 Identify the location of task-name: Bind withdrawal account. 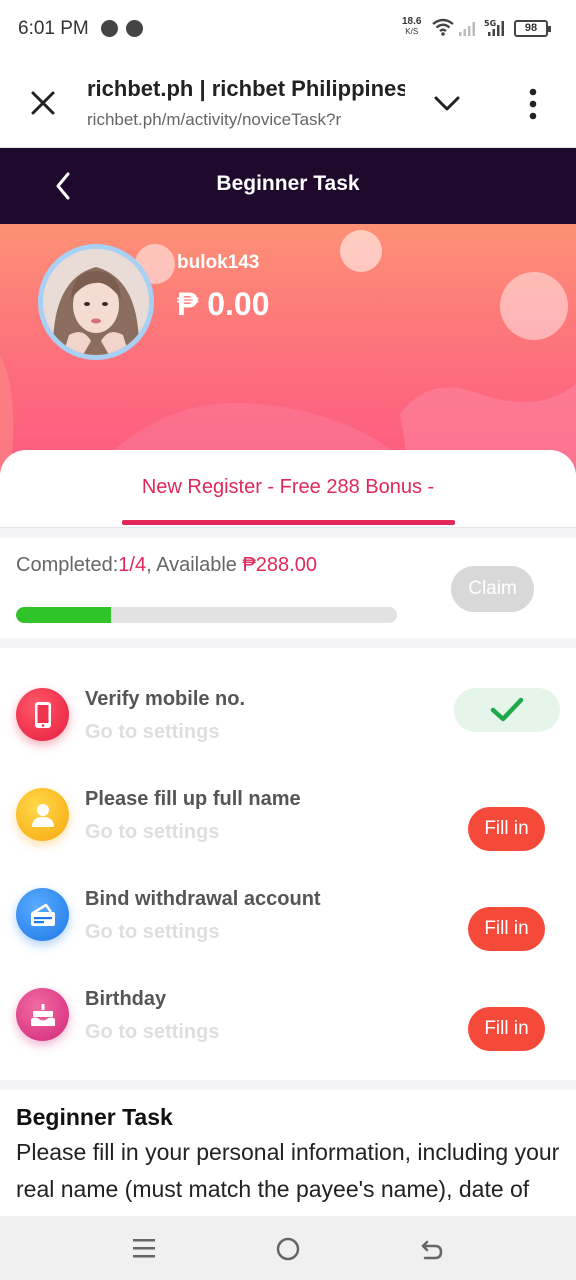
(203, 899).